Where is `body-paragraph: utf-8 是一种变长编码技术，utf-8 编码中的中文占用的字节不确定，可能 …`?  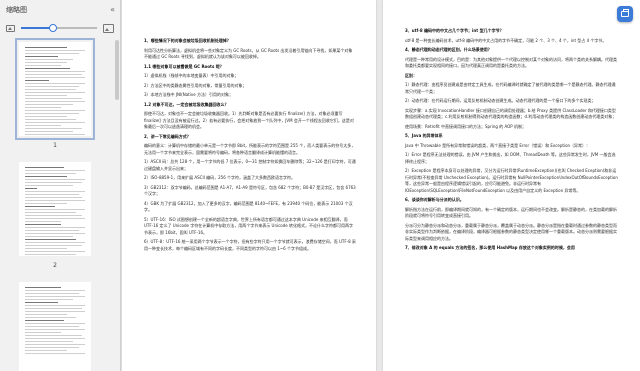 body-paragraph: utf-8 是一种变长编码技术，utf-8 编码中的中文占用的字节不确定，可能 … is located at coordinates (506, 40).